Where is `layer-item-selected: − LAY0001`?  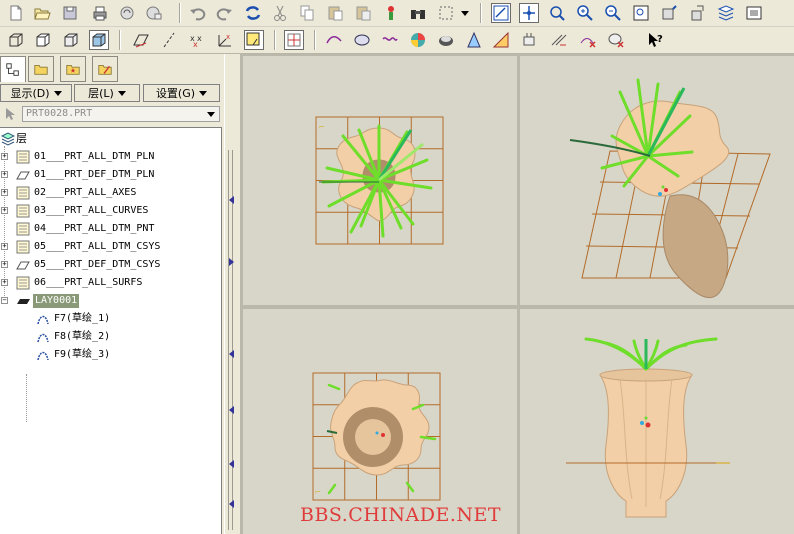
layer-item-selected: − LAY0001 is located at coordinates (110, 301).